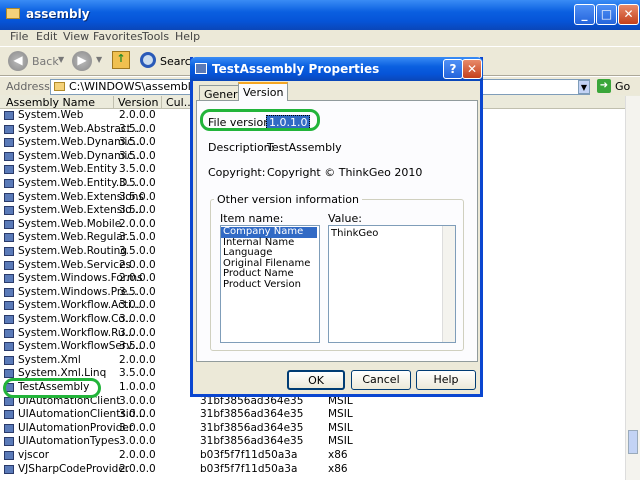 This screenshot has height=480, width=640. What do you see at coordinates (632, 288) in the screenshot?
I see `vertical-scrollbar` at bounding box center [632, 288].